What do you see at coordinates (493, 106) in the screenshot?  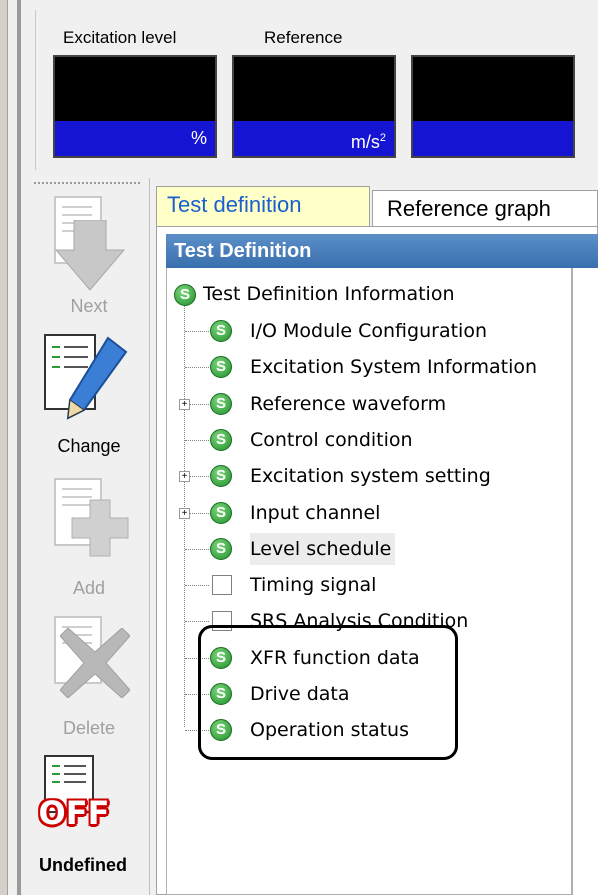 I see `third-meter` at bounding box center [493, 106].